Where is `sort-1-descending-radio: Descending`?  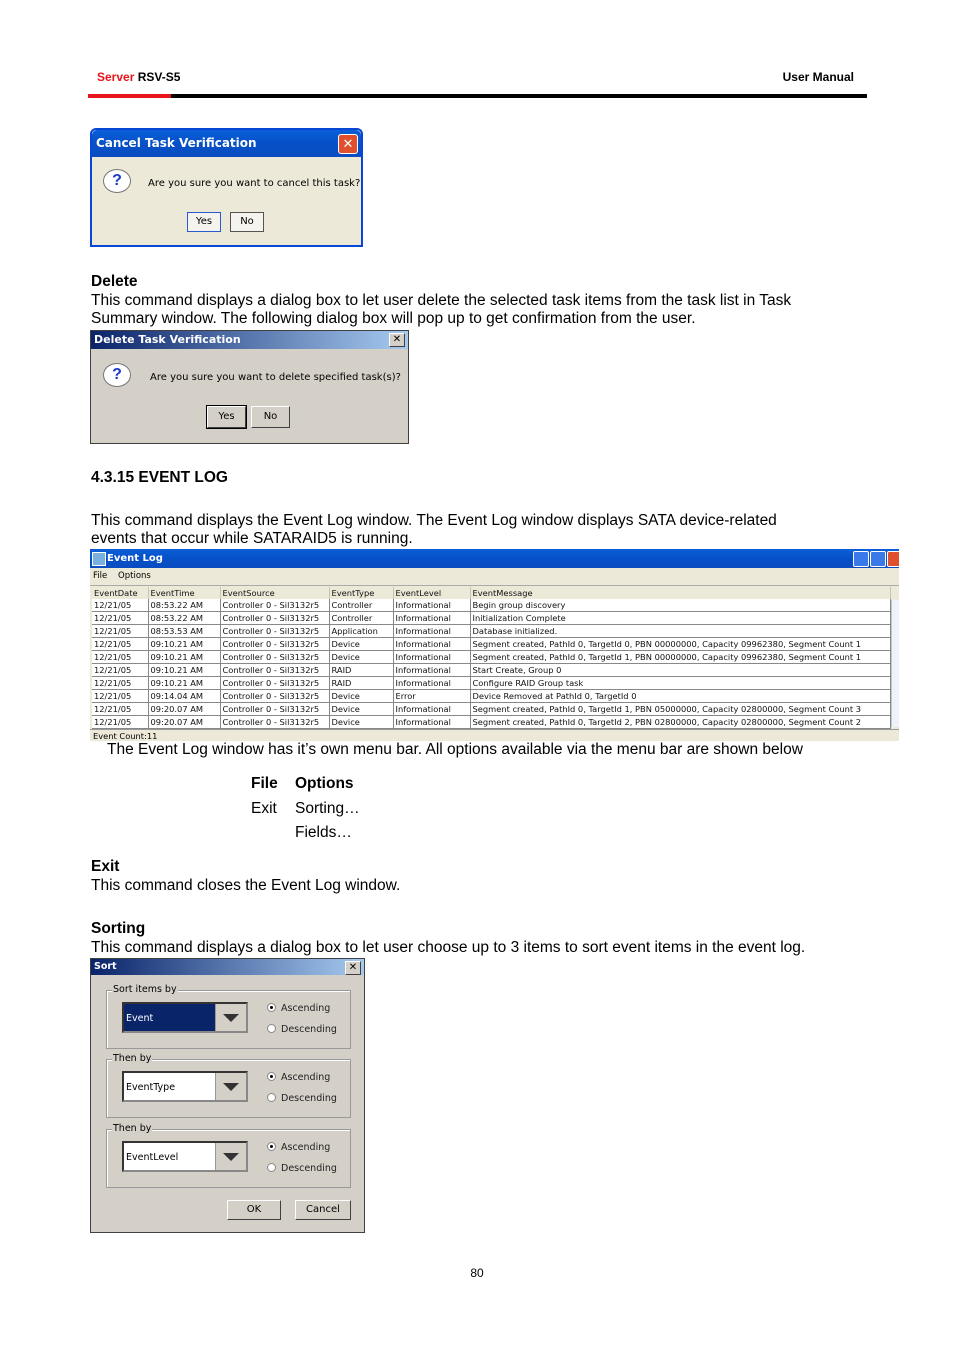
sort-1-descending-radio: Descending is located at coordinates (302, 1029).